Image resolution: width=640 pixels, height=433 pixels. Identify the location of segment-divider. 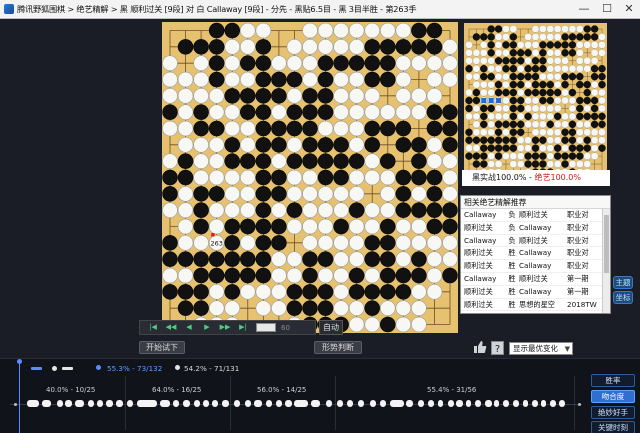
(335, 403).